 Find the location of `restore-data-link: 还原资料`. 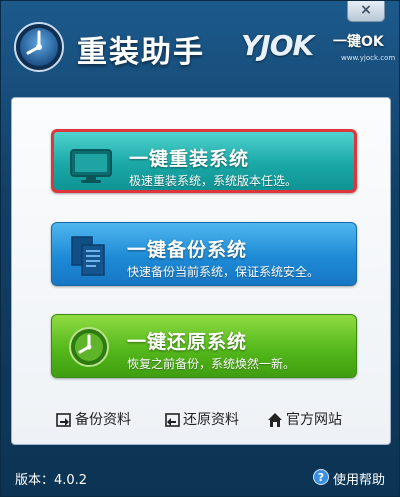

restore-data-link: 还原资料 is located at coordinates (209, 420).